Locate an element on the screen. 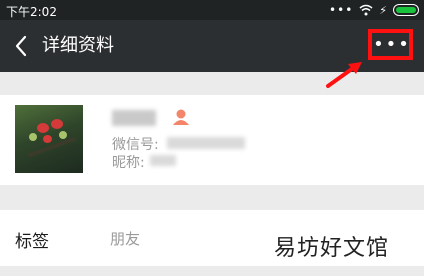 The width and height of the screenshot is (424, 276). bottom-divider is located at coordinates (212, 271).